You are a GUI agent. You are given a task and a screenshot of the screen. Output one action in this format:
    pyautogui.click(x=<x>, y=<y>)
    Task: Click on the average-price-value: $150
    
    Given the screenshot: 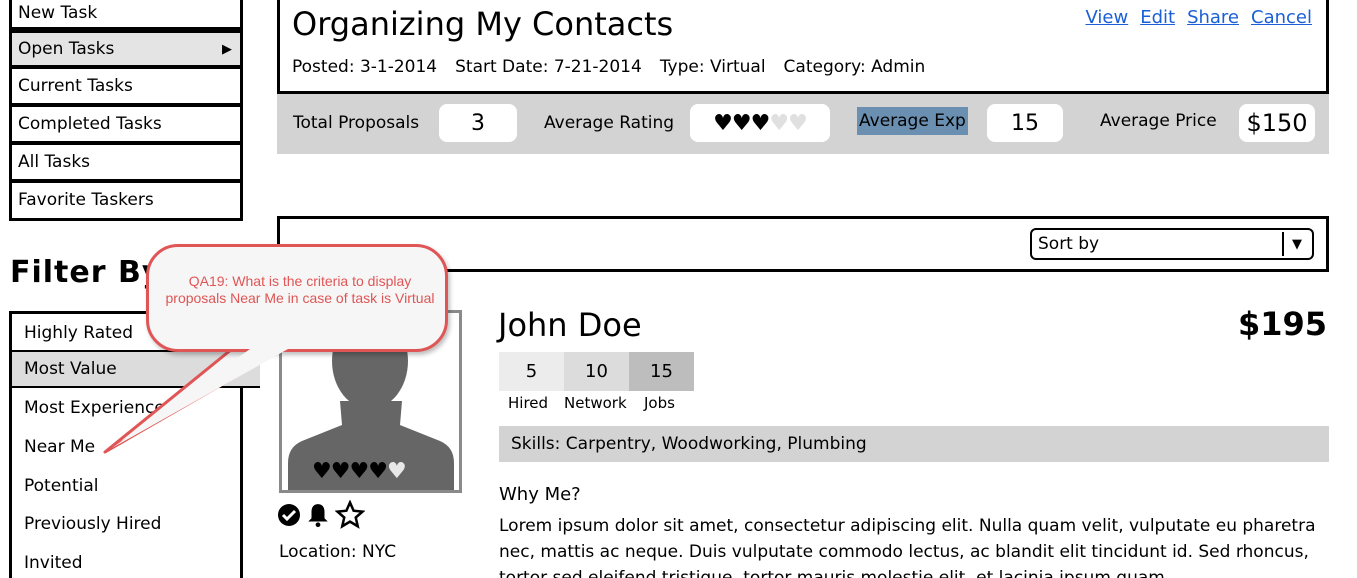 What is the action you would take?
    pyautogui.click(x=1277, y=123)
    